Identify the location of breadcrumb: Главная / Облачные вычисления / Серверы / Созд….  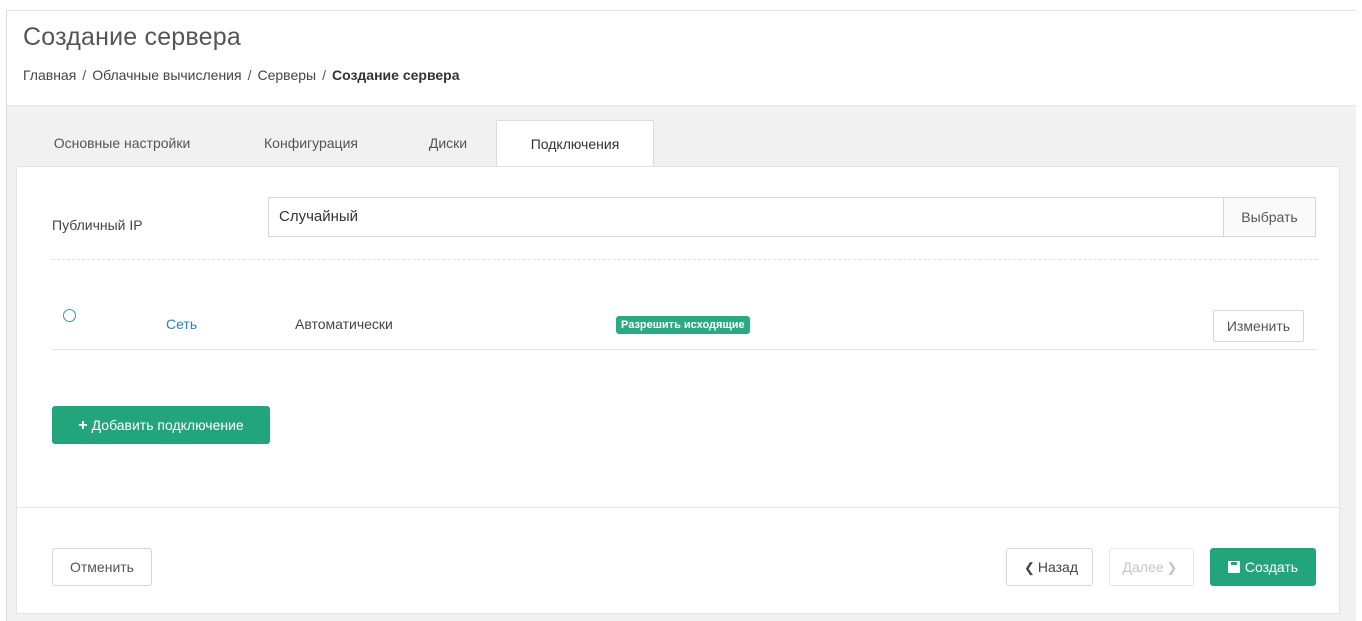
(241, 75).